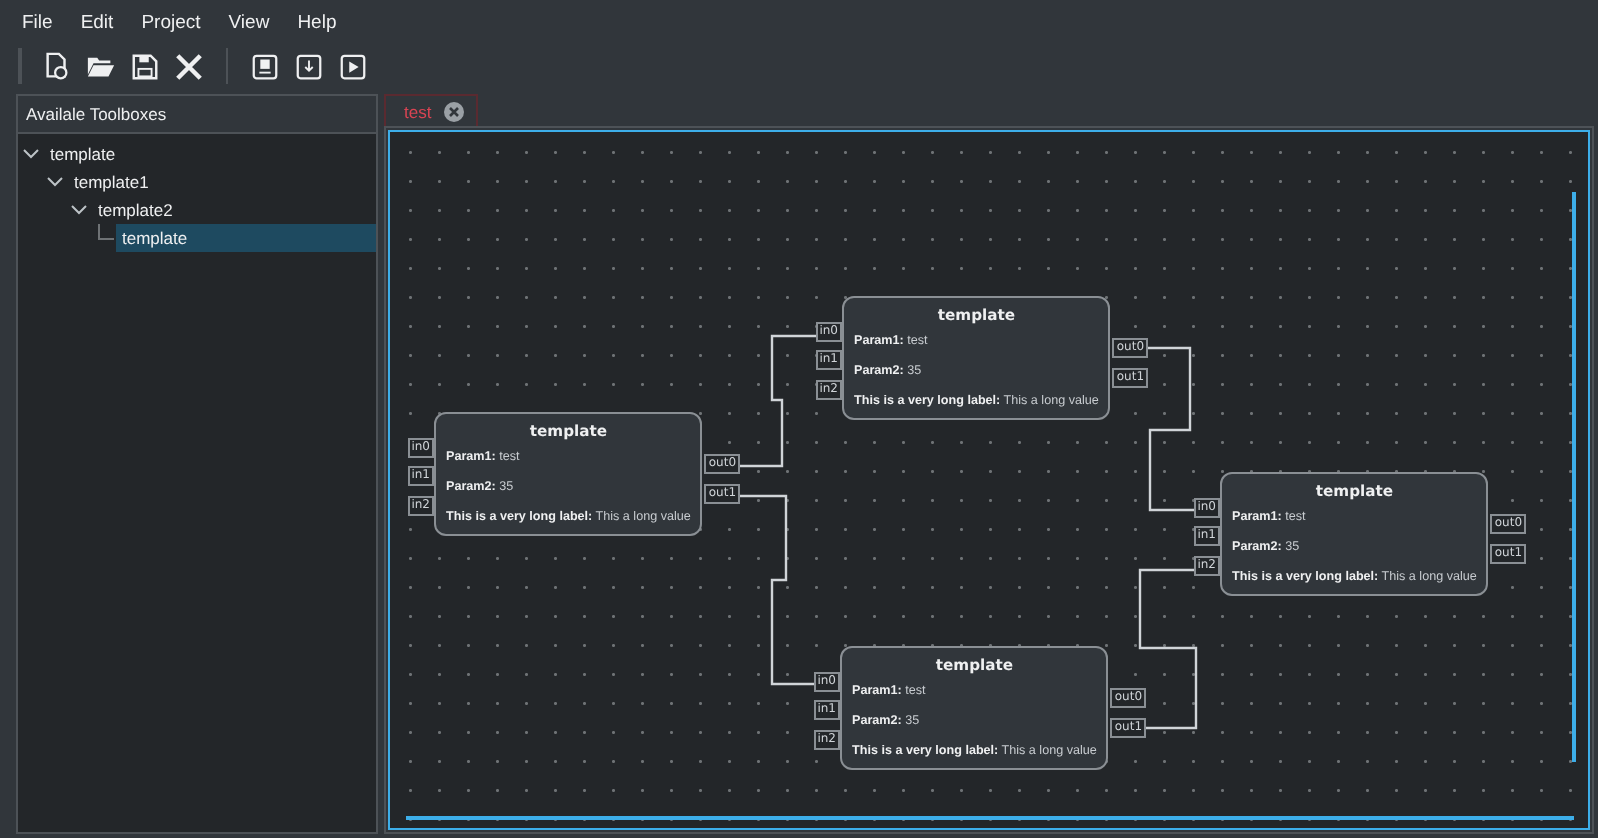 The height and width of the screenshot is (838, 1598). Describe the element at coordinates (135, 210) in the screenshot. I see `tree-item: template2` at that location.